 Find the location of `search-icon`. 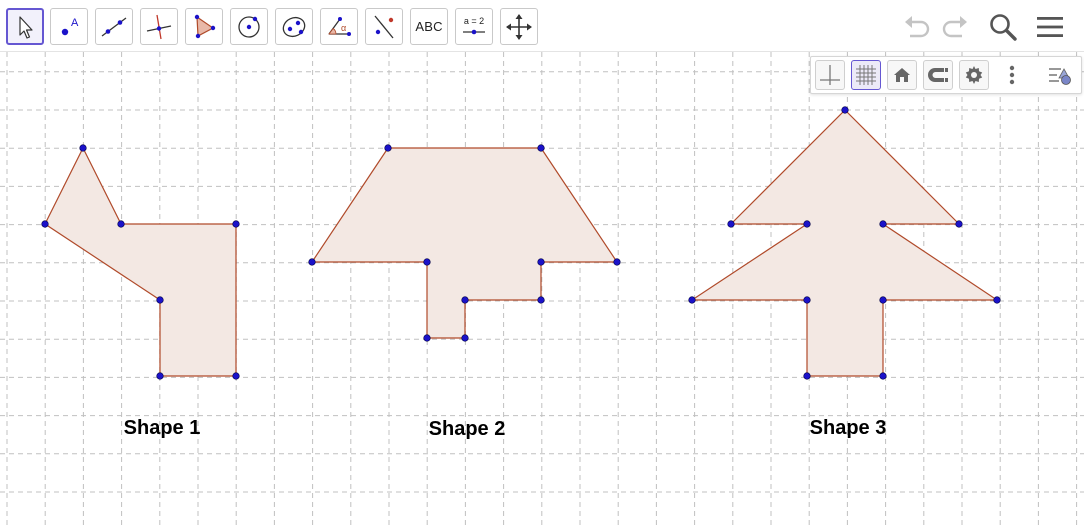

search-icon is located at coordinates (1003, 27).